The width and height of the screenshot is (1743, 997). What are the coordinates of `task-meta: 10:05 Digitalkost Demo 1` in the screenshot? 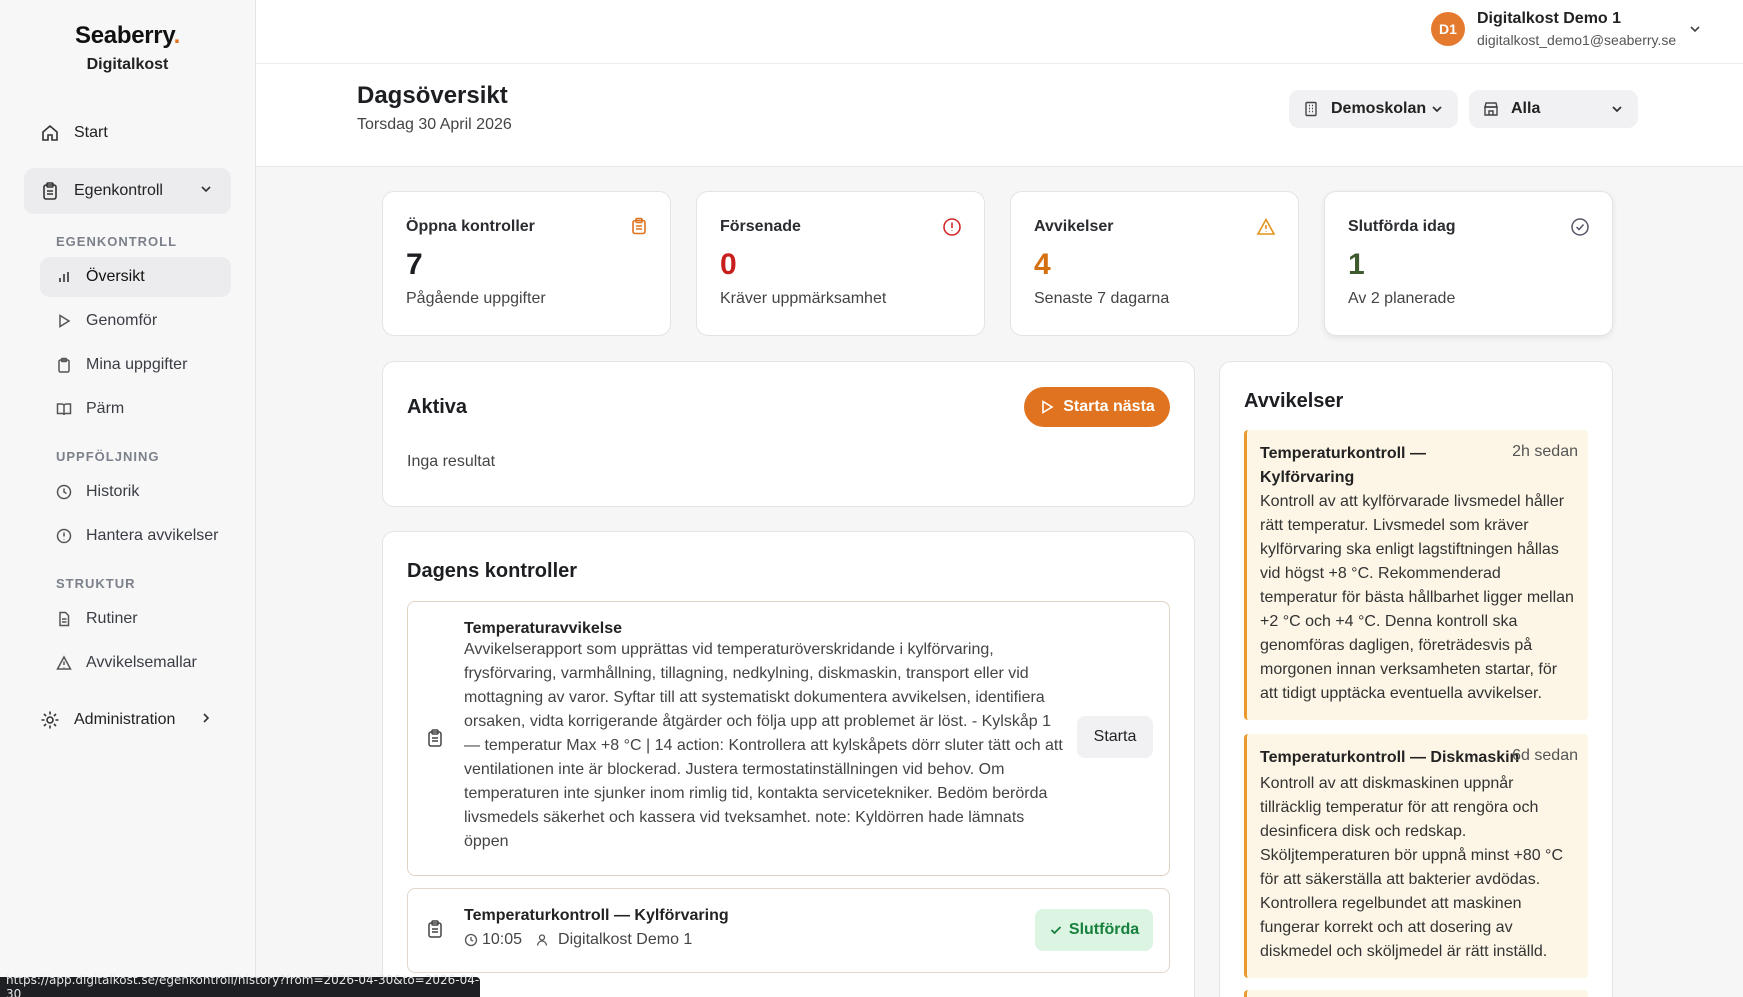 It's located at (596, 940).